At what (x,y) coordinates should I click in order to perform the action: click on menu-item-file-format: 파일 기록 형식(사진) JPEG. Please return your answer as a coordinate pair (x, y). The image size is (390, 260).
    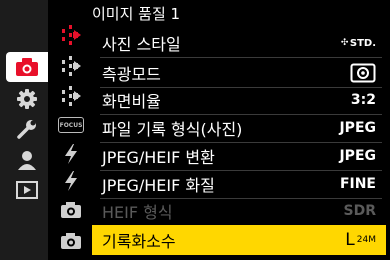
    Looking at the image, I should click on (239, 128).